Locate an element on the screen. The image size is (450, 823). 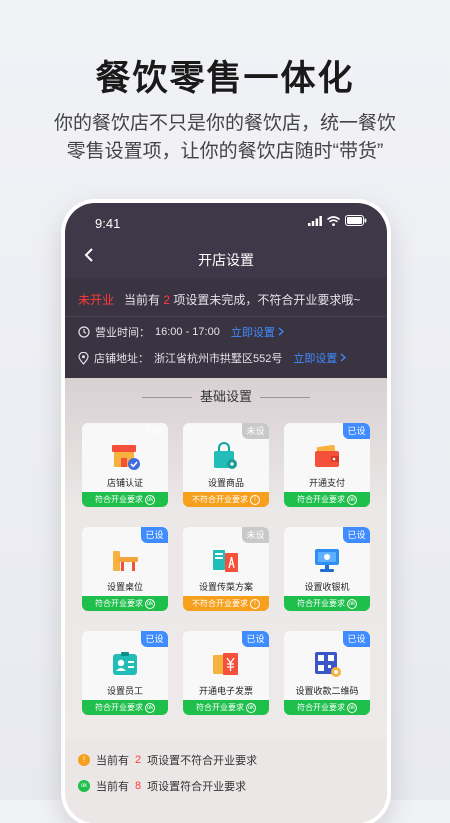
card-name: 设置员工 is located at coordinates (124, 691).